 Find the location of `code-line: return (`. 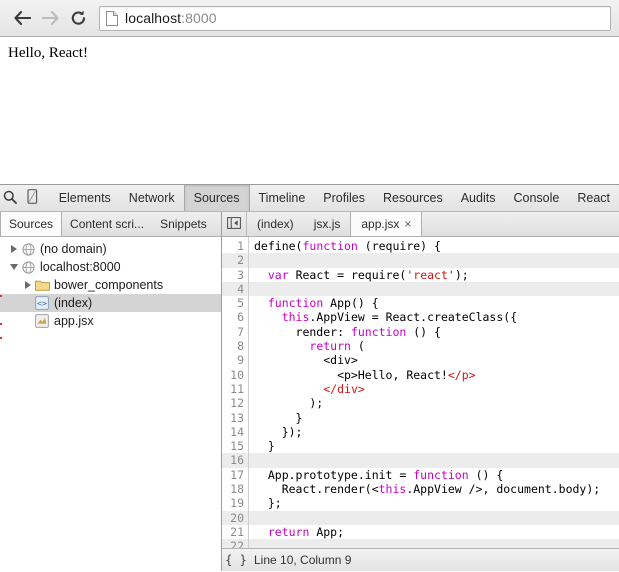

code-line: return ( is located at coordinates (434, 346).